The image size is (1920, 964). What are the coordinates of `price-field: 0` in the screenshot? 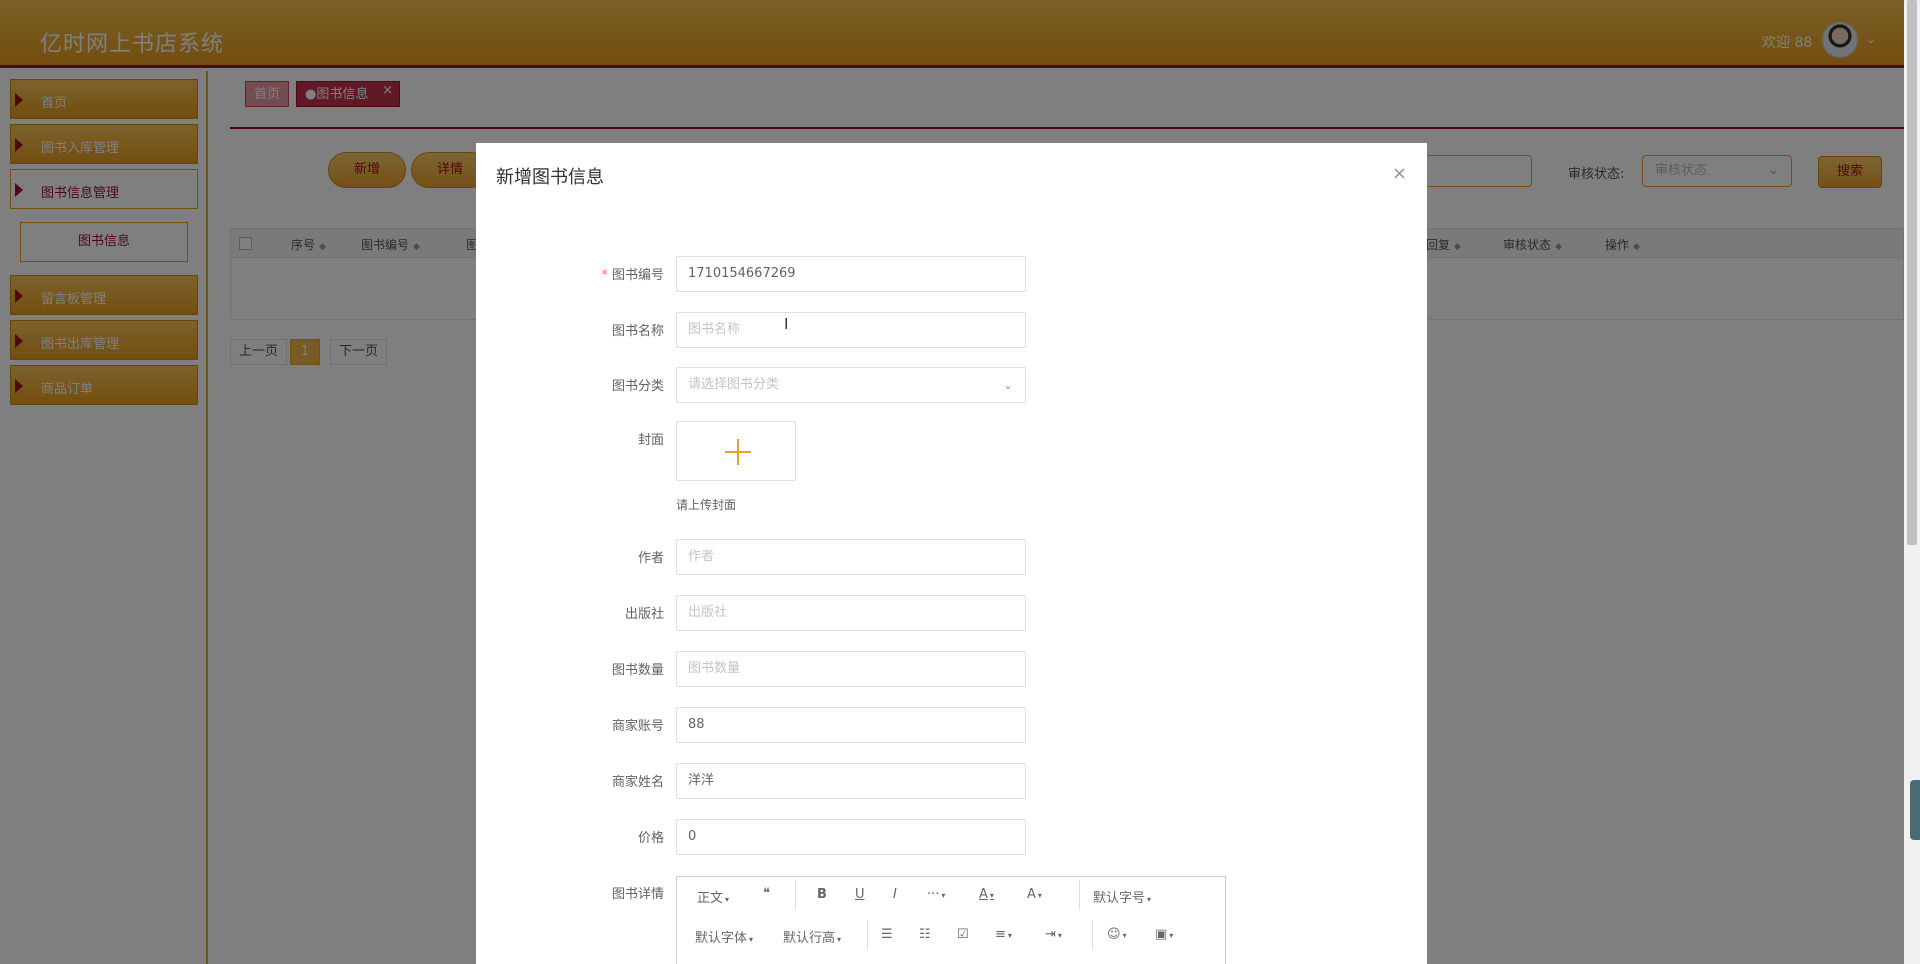 It's located at (851, 837).